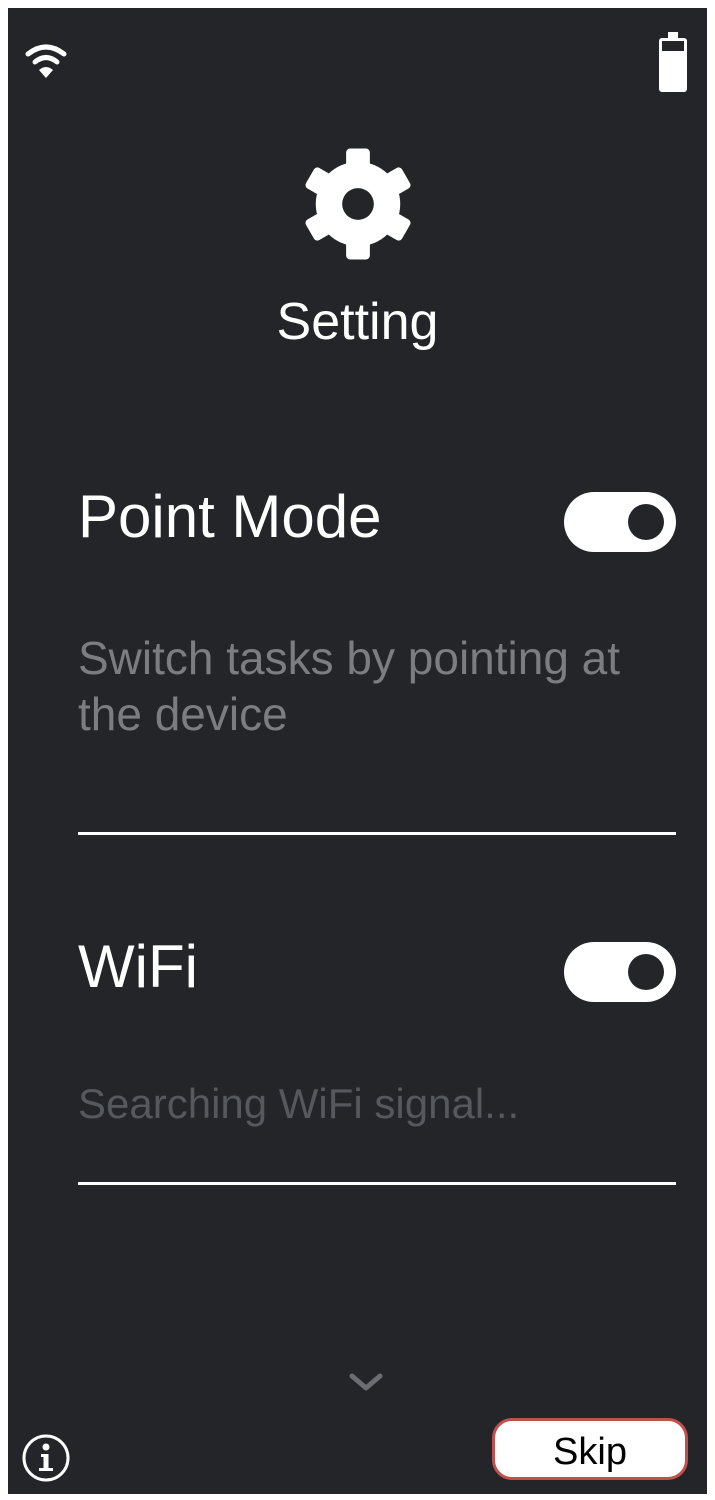  I want to click on wifi-icon, so click(46, 61).